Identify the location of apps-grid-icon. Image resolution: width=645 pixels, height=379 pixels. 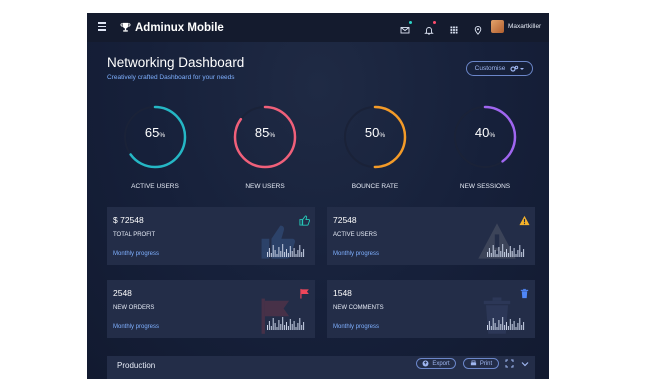
(454, 28).